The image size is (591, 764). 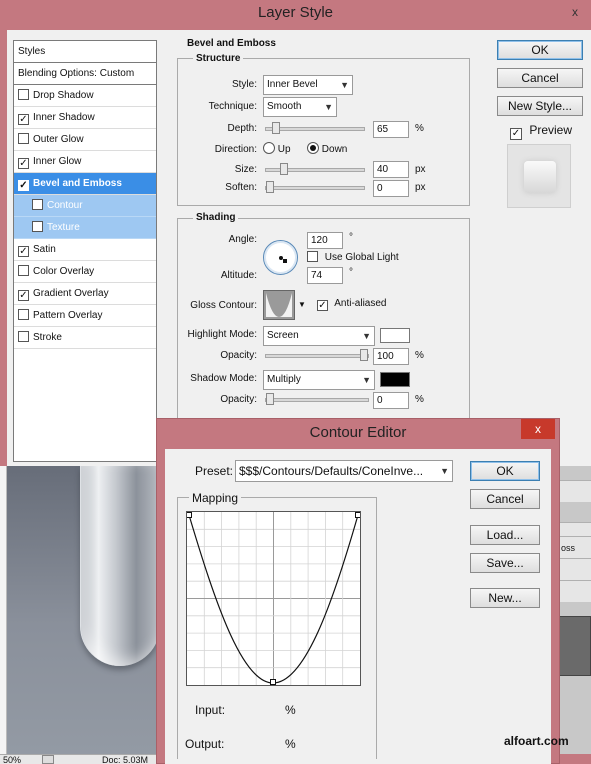 What do you see at coordinates (85, 74) in the screenshot?
I see `style-item-blending-options-custom: Blending Options: Custom` at bounding box center [85, 74].